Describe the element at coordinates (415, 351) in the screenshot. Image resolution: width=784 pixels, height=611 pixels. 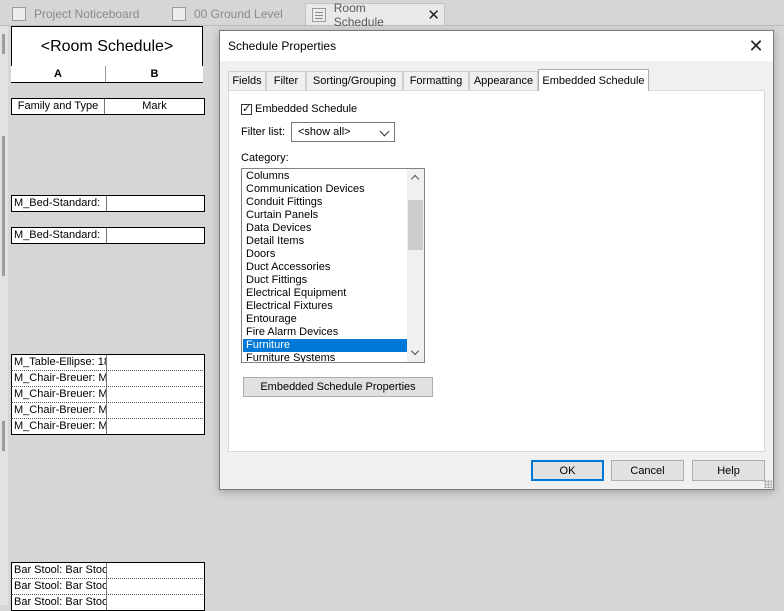
I see `scroll-down-icon` at that location.